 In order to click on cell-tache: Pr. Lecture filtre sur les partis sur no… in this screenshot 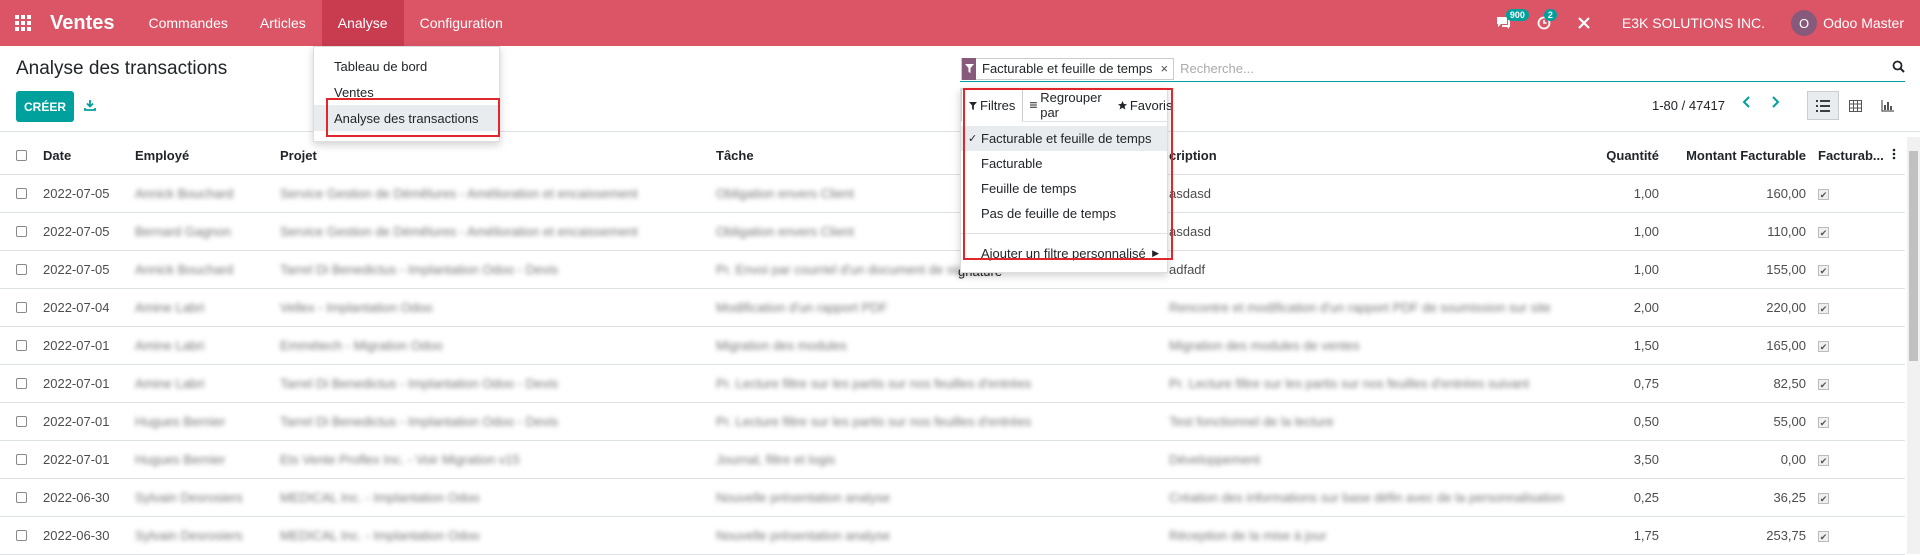, I will do `click(874, 383)`.